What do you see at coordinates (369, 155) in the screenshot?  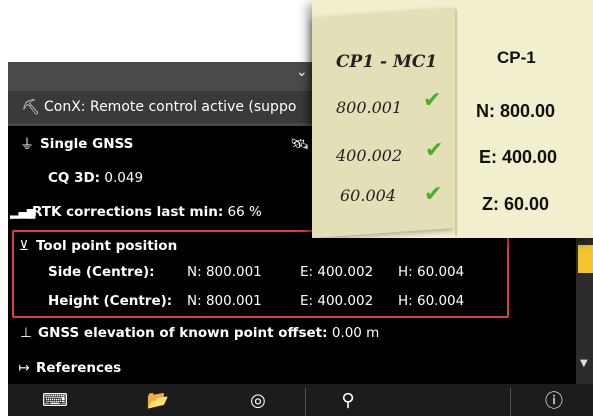 I see `note-left-value-2: 400.002` at bounding box center [369, 155].